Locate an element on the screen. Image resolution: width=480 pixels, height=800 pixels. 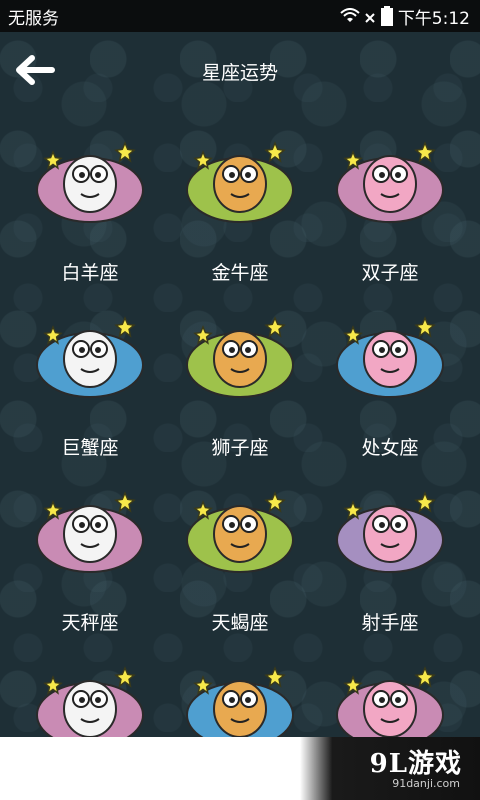
zodiac-tile: 金牛座 is located at coordinates (240, 219).